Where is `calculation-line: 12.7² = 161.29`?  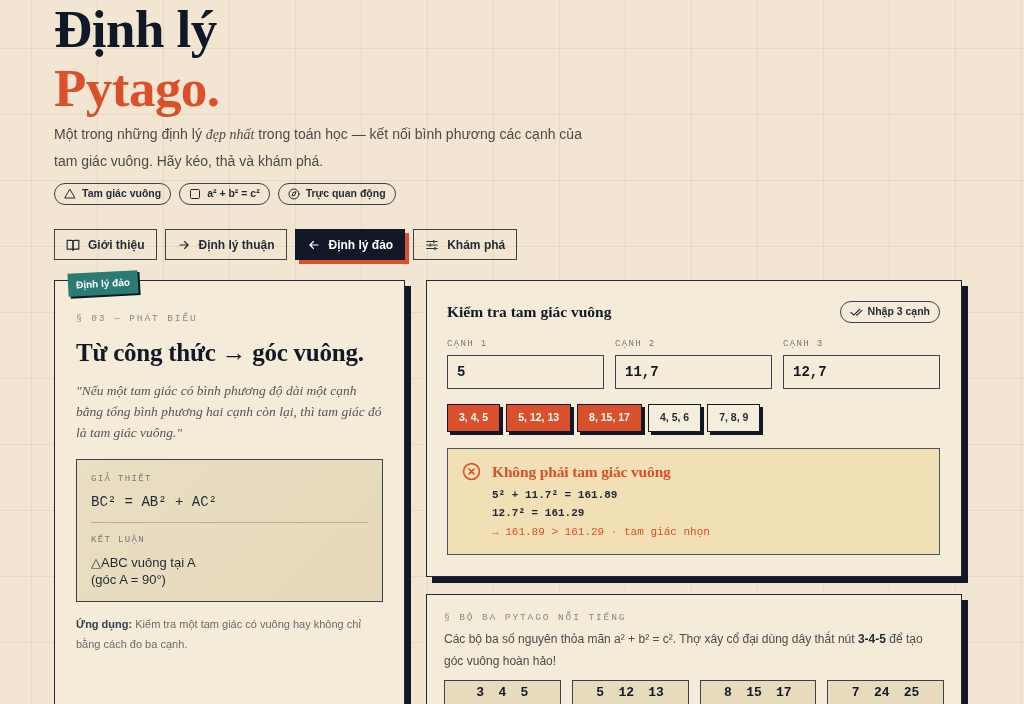
calculation-line: 12.7² = 161.29 is located at coordinates (538, 513).